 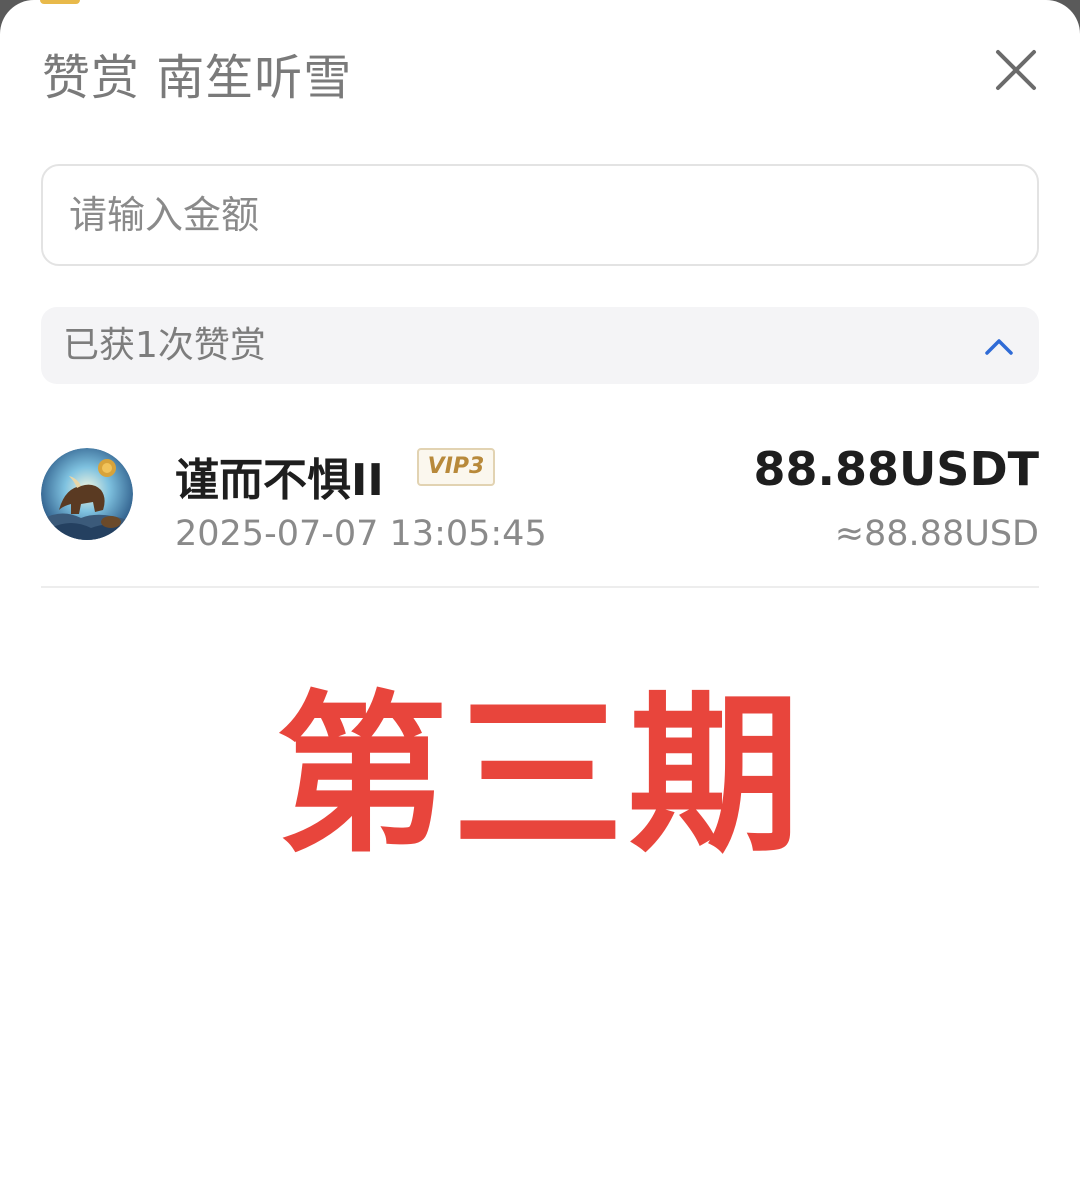 I want to click on reward-user-name: 谨而不惧II, so click(x=279, y=476).